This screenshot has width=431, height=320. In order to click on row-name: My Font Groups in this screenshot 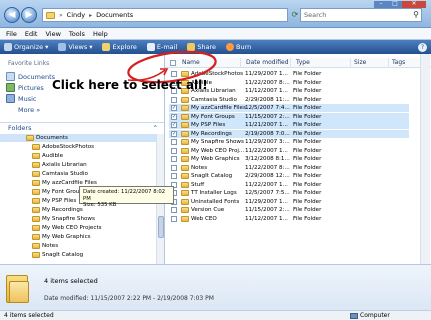, I will do `click(213, 116)`.